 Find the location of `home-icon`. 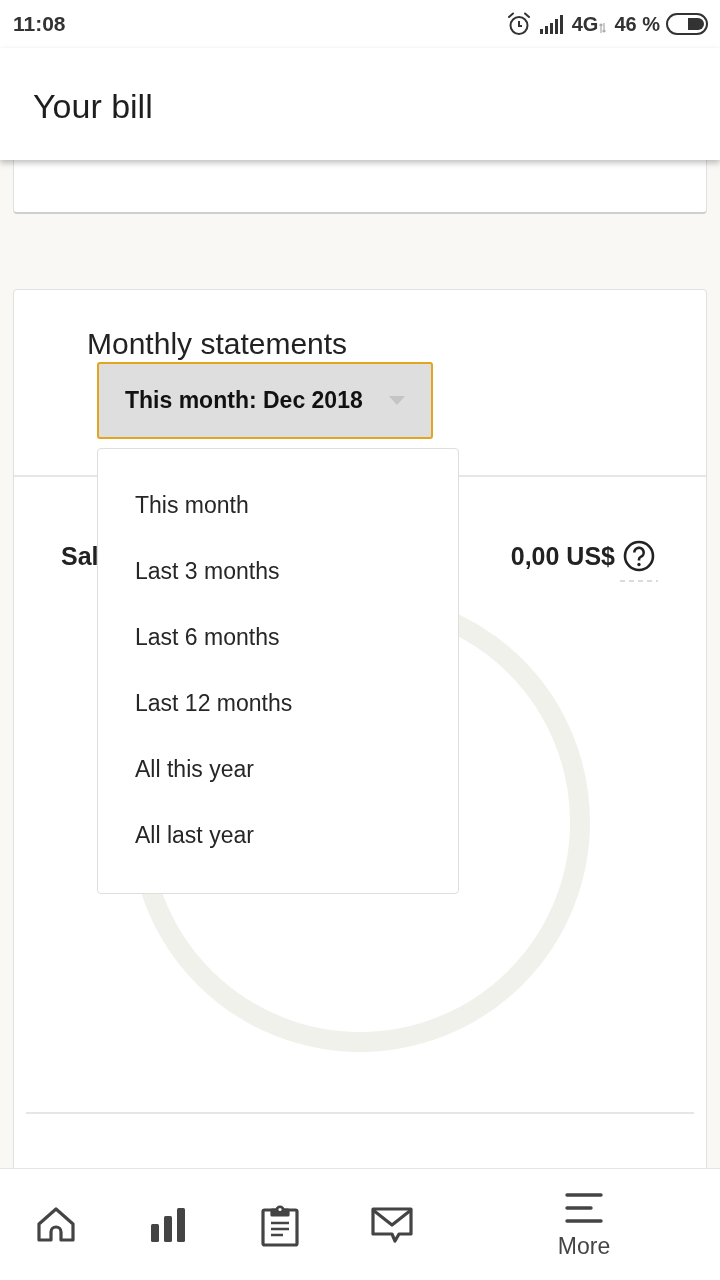

home-icon is located at coordinates (56, 1224).